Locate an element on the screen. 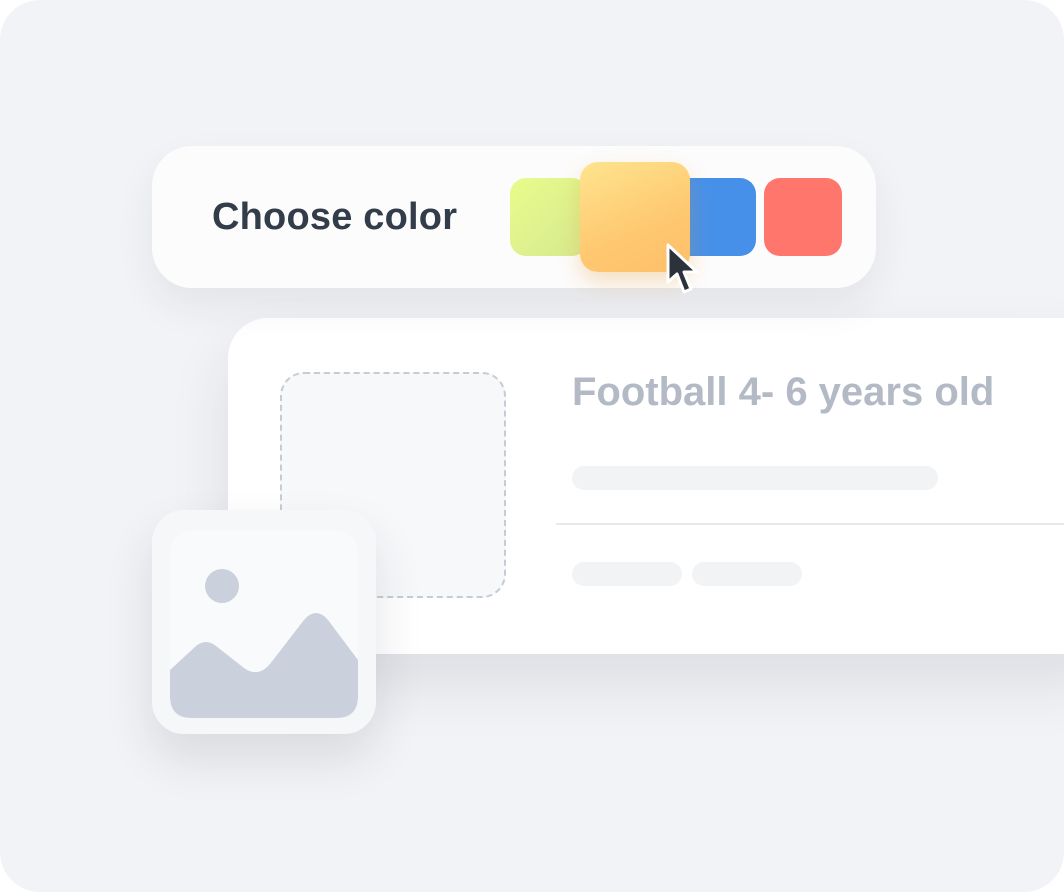 The image size is (1064, 892). color-picker-label: Choose color is located at coordinates (335, 217).